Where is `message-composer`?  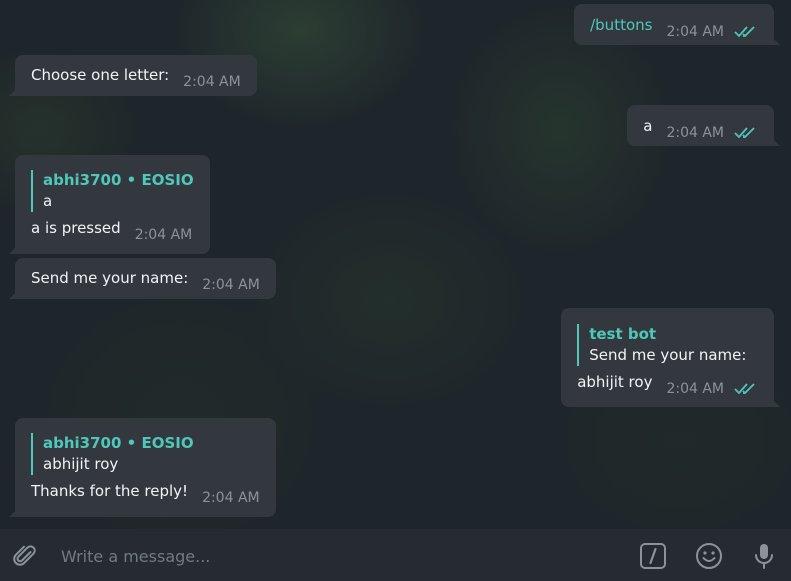
message-composer is located at coordinates (395, 555).